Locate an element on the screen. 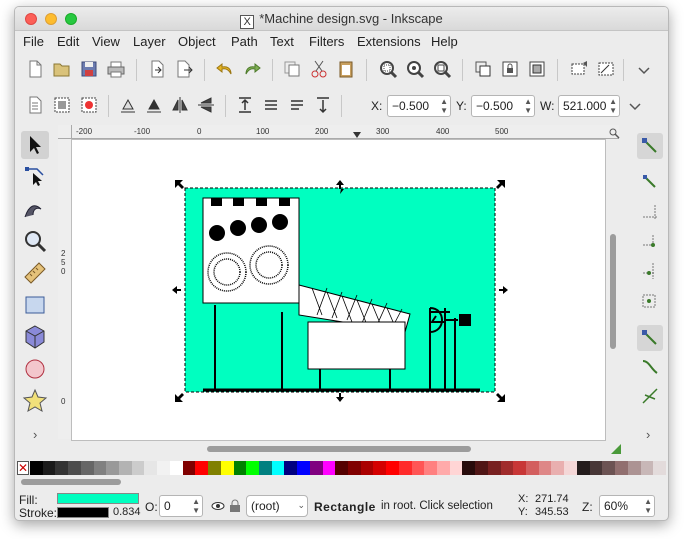  vertical-scrollbar is located at coordinates (613, 290).